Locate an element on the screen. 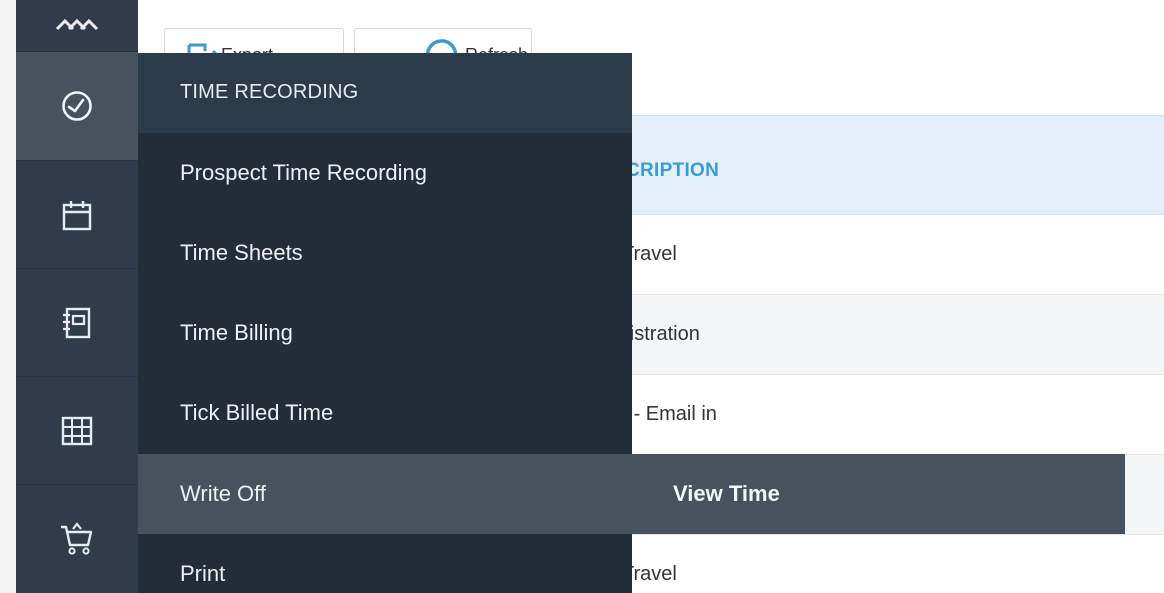 This screenshot has height=593, width=1164. rail-item-shop is located at coordinates (77, 539).